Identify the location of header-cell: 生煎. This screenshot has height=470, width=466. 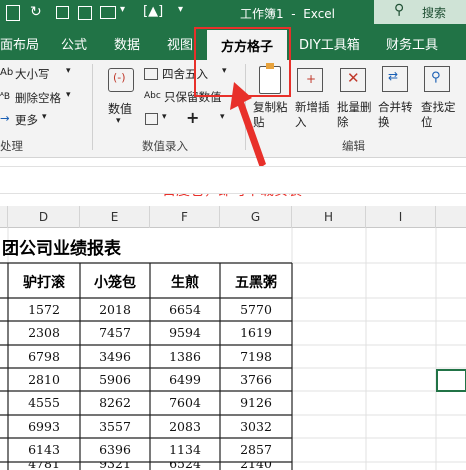
(185, 282).